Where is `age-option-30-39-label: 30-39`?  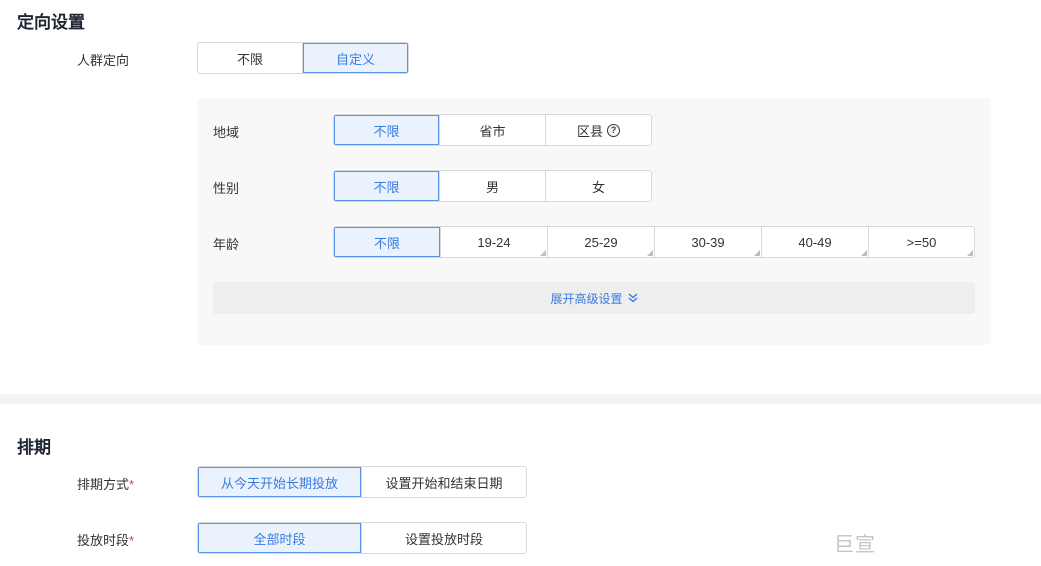
age-option-30-39-label: 30-39 is located at coordinates (708, 242).